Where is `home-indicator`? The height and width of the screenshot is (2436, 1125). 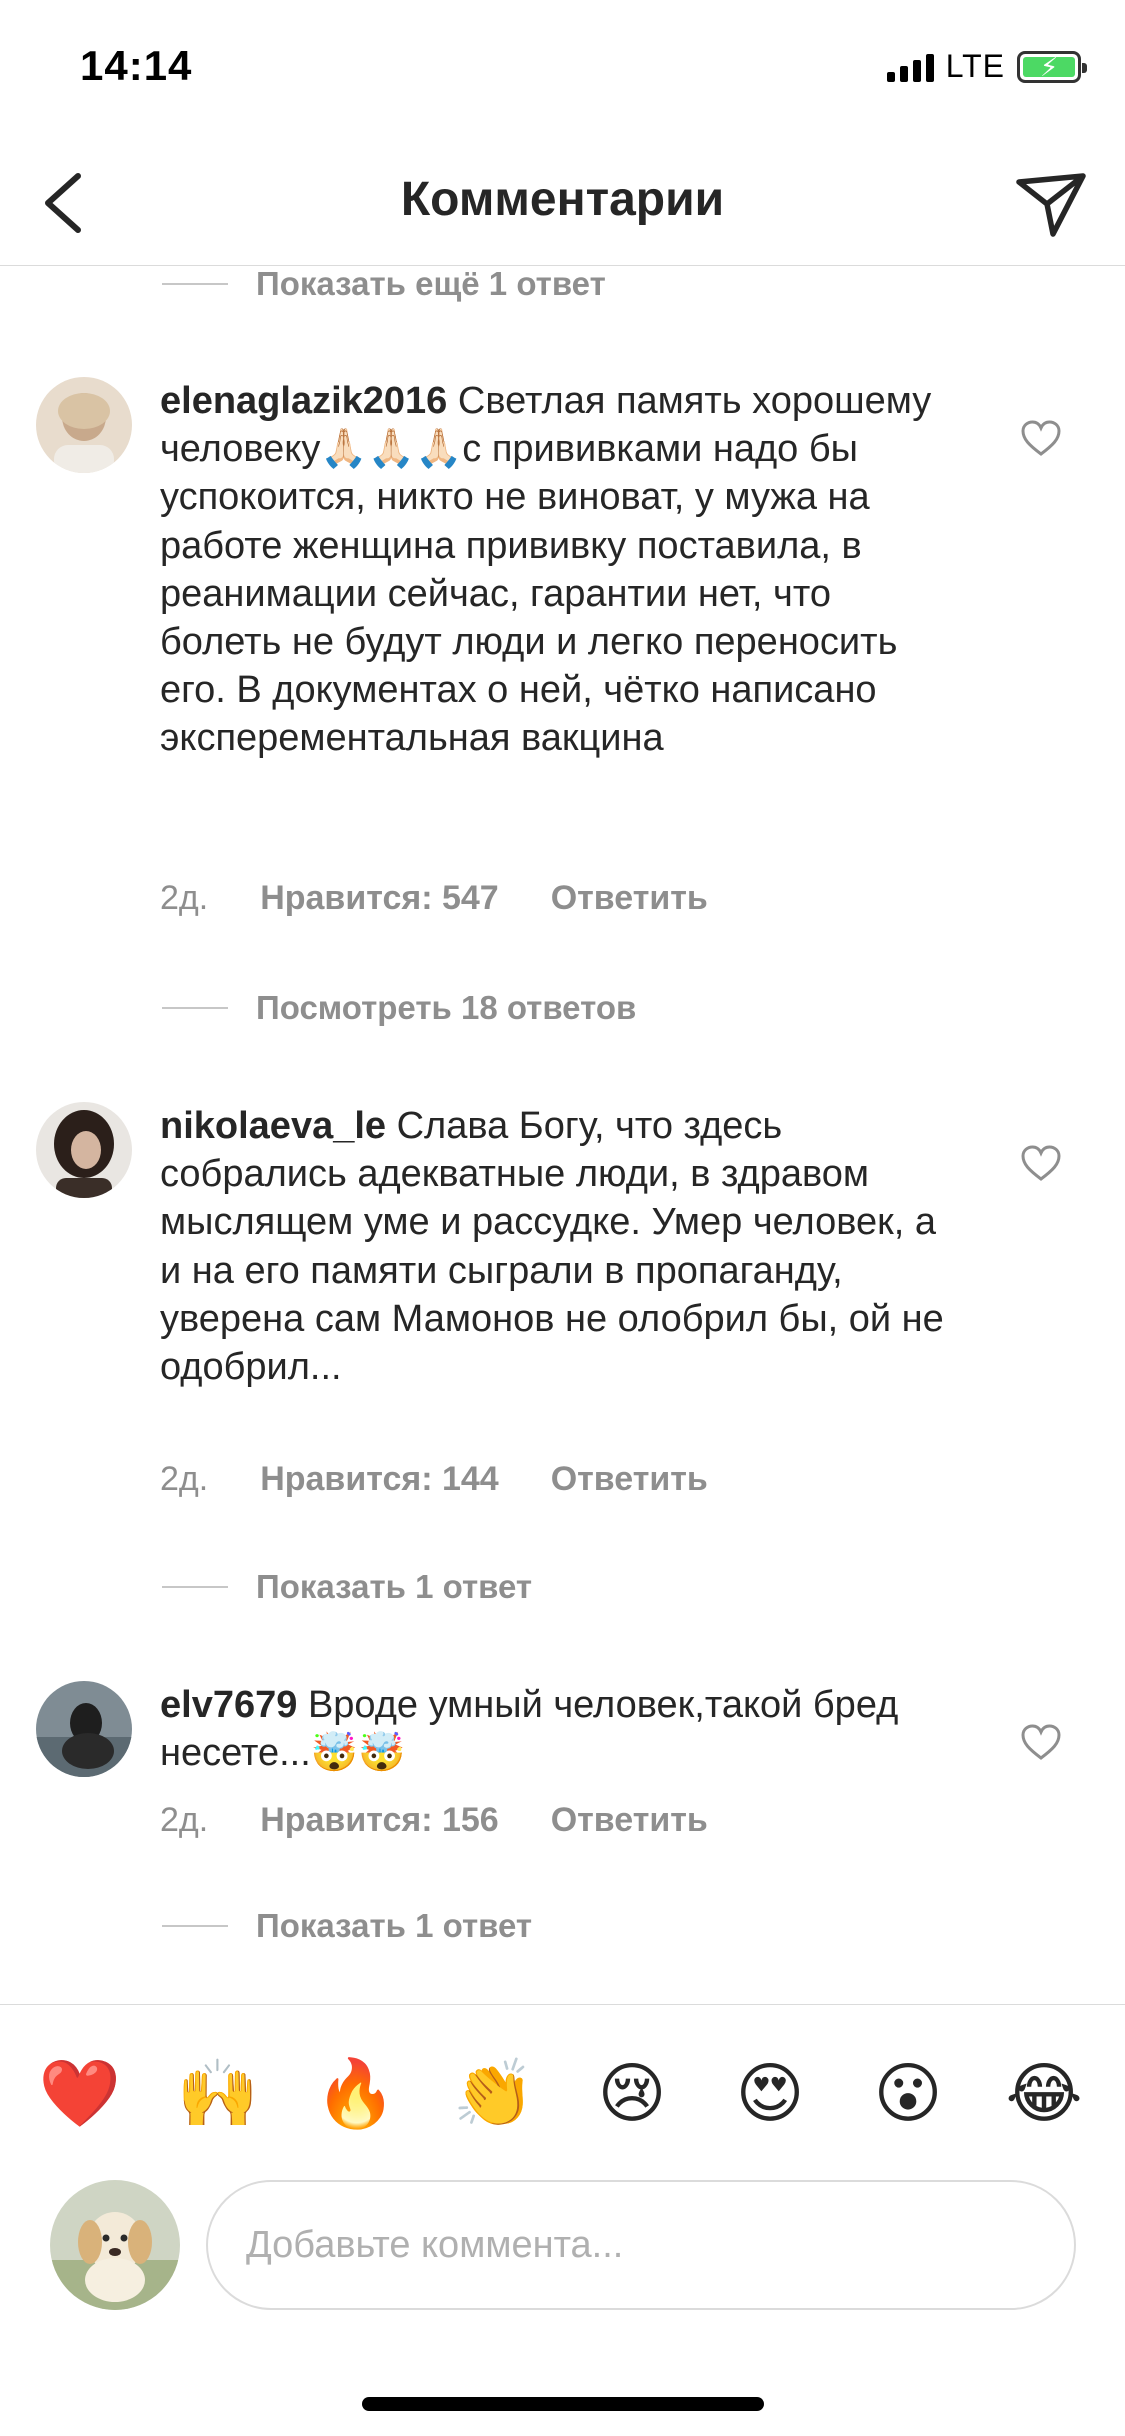
home-indicator is located at coordinates (563, 2404).